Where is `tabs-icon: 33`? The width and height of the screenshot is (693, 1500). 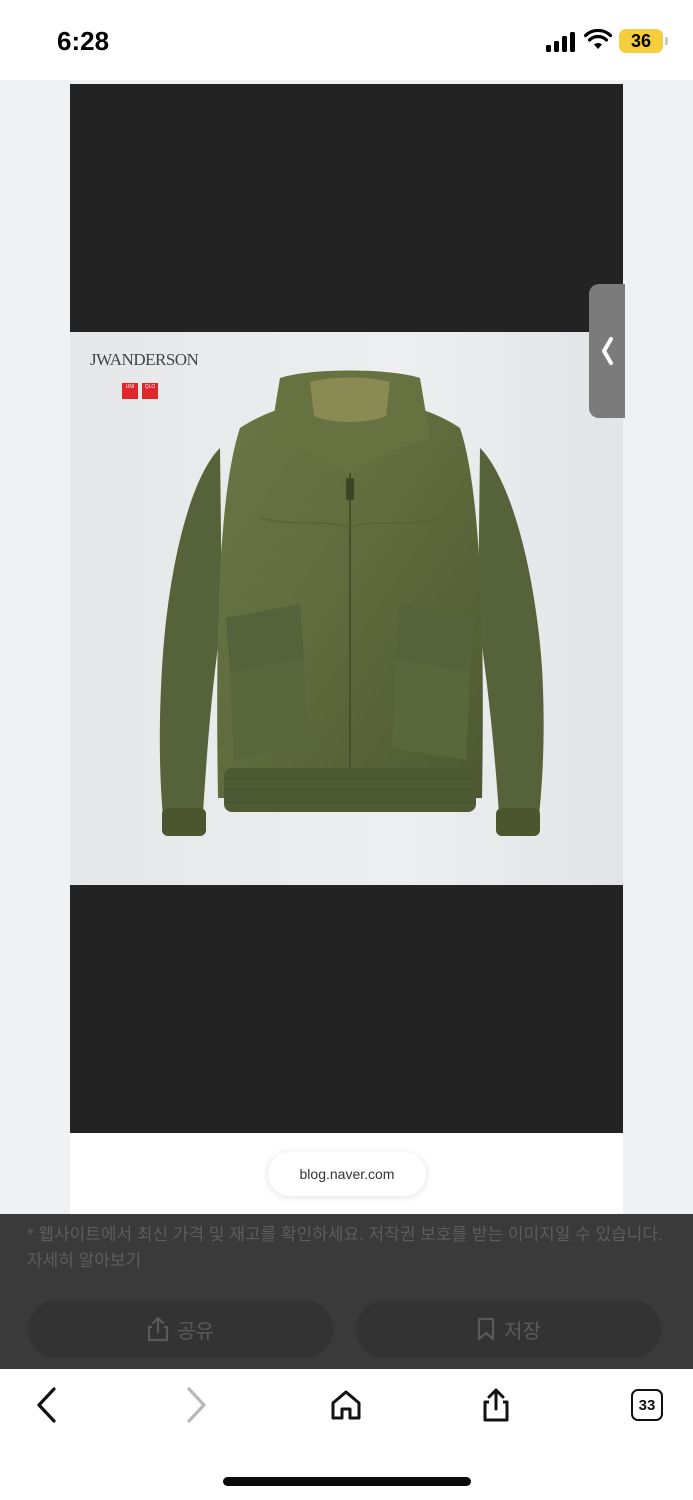
tabs-icon: 33 is located at coordinates (647, 1405).